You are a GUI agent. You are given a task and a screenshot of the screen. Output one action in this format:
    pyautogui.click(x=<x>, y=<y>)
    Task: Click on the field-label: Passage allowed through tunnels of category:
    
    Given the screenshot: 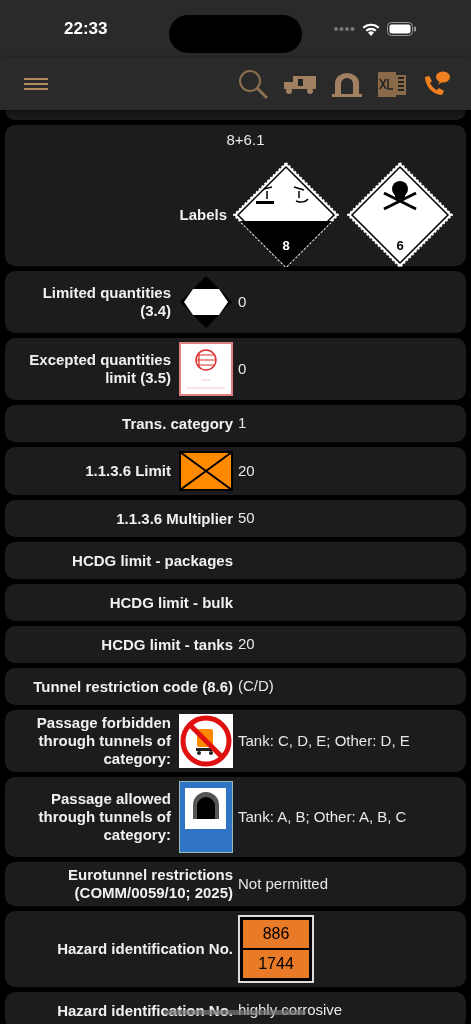 What is the action you would take?
    pyautogui.click(x=104, y=817)
    